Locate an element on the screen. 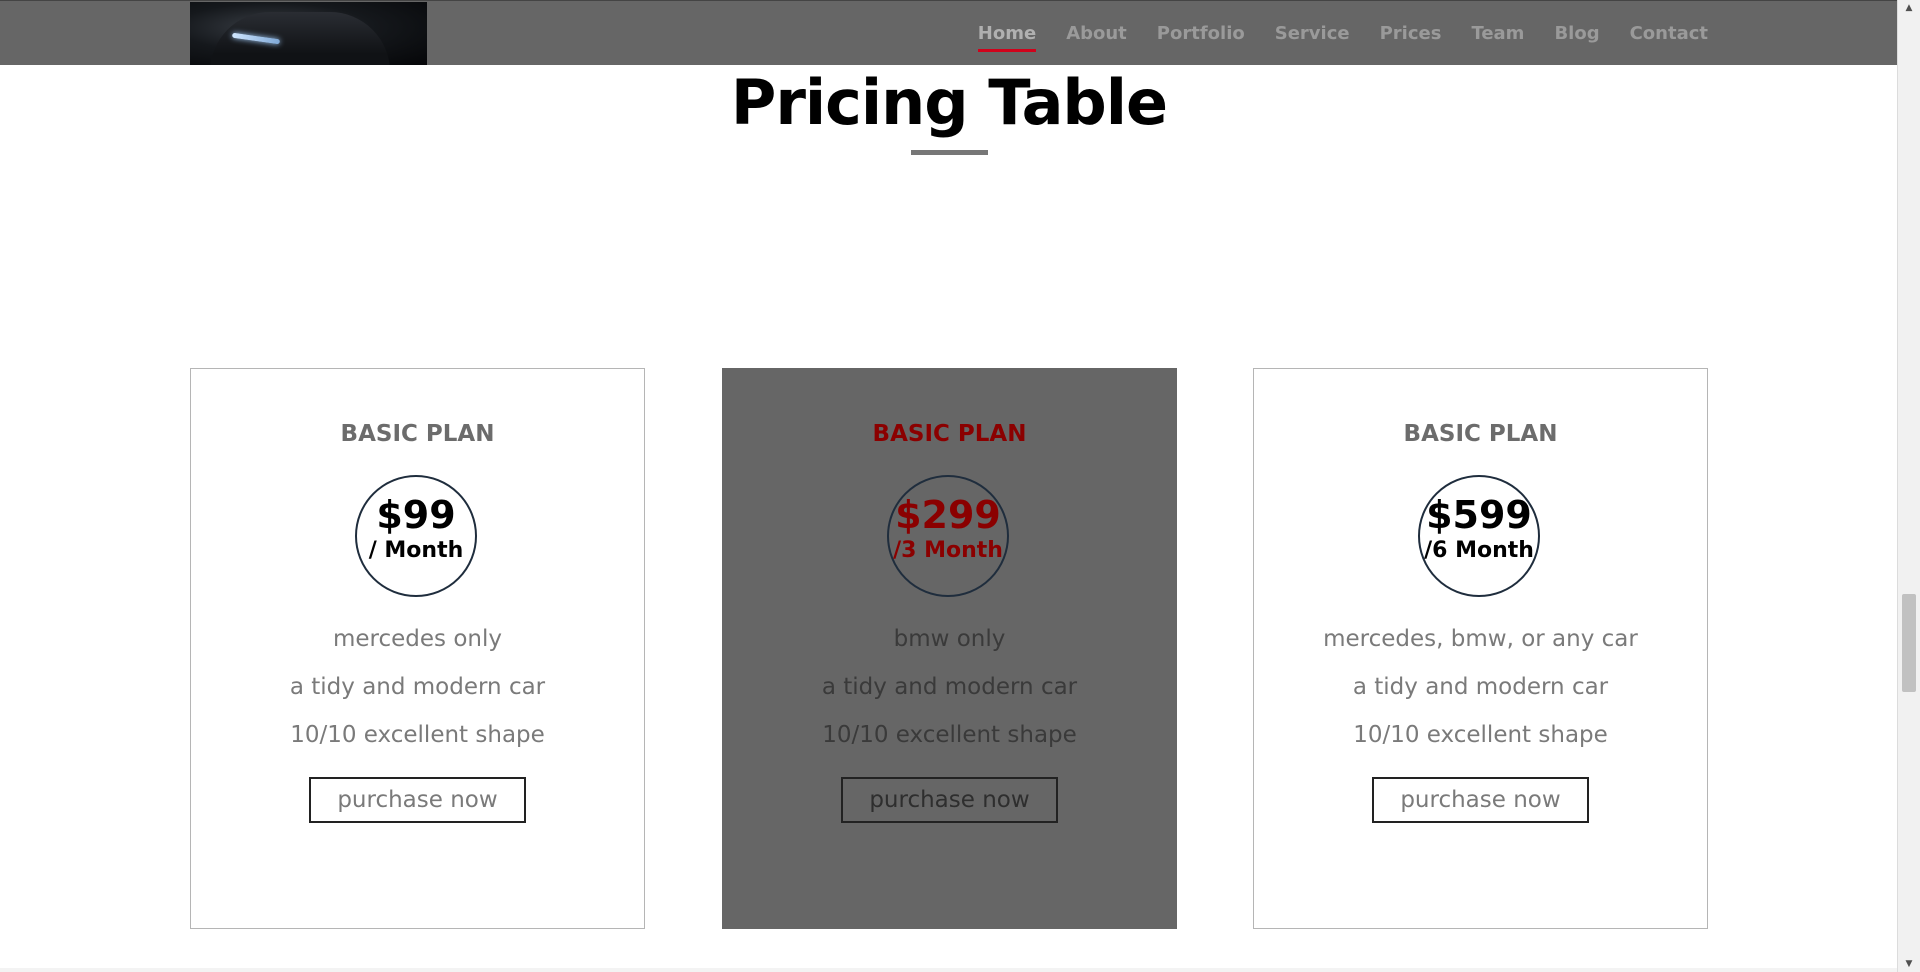  price-circle: $299 /3 Month is located at coordinates (948, 536).